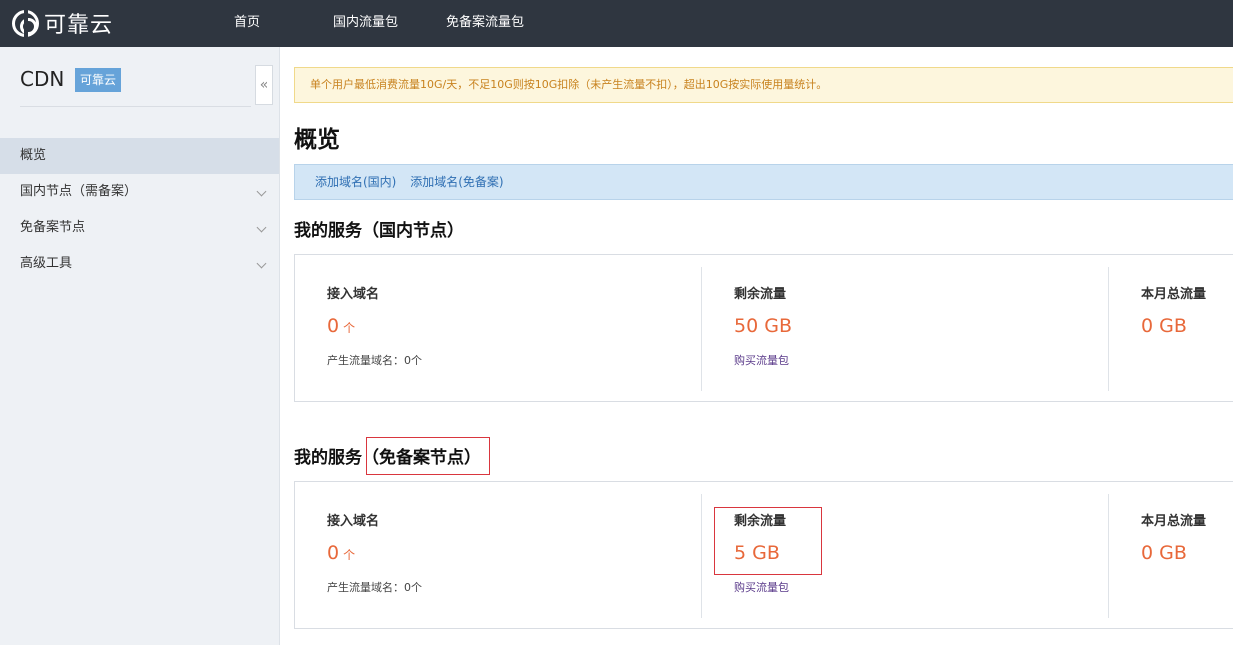 The width and height of the screenshot is (1233, 645). Describe the element at coordinates (139, 192) in the screenshot. I see `sidebar-item-domestic-nodes: 国内节点（需备案）` at that location.